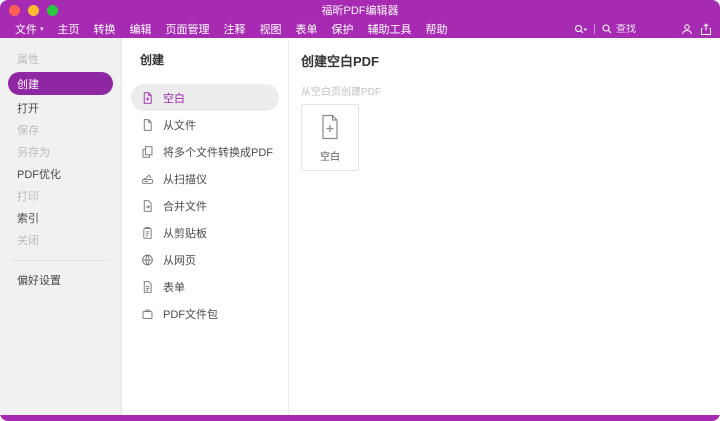  Describe the element at coordinates (42, 29) in the screenshot. I see `chevron-down-icon: ▾` at that location.